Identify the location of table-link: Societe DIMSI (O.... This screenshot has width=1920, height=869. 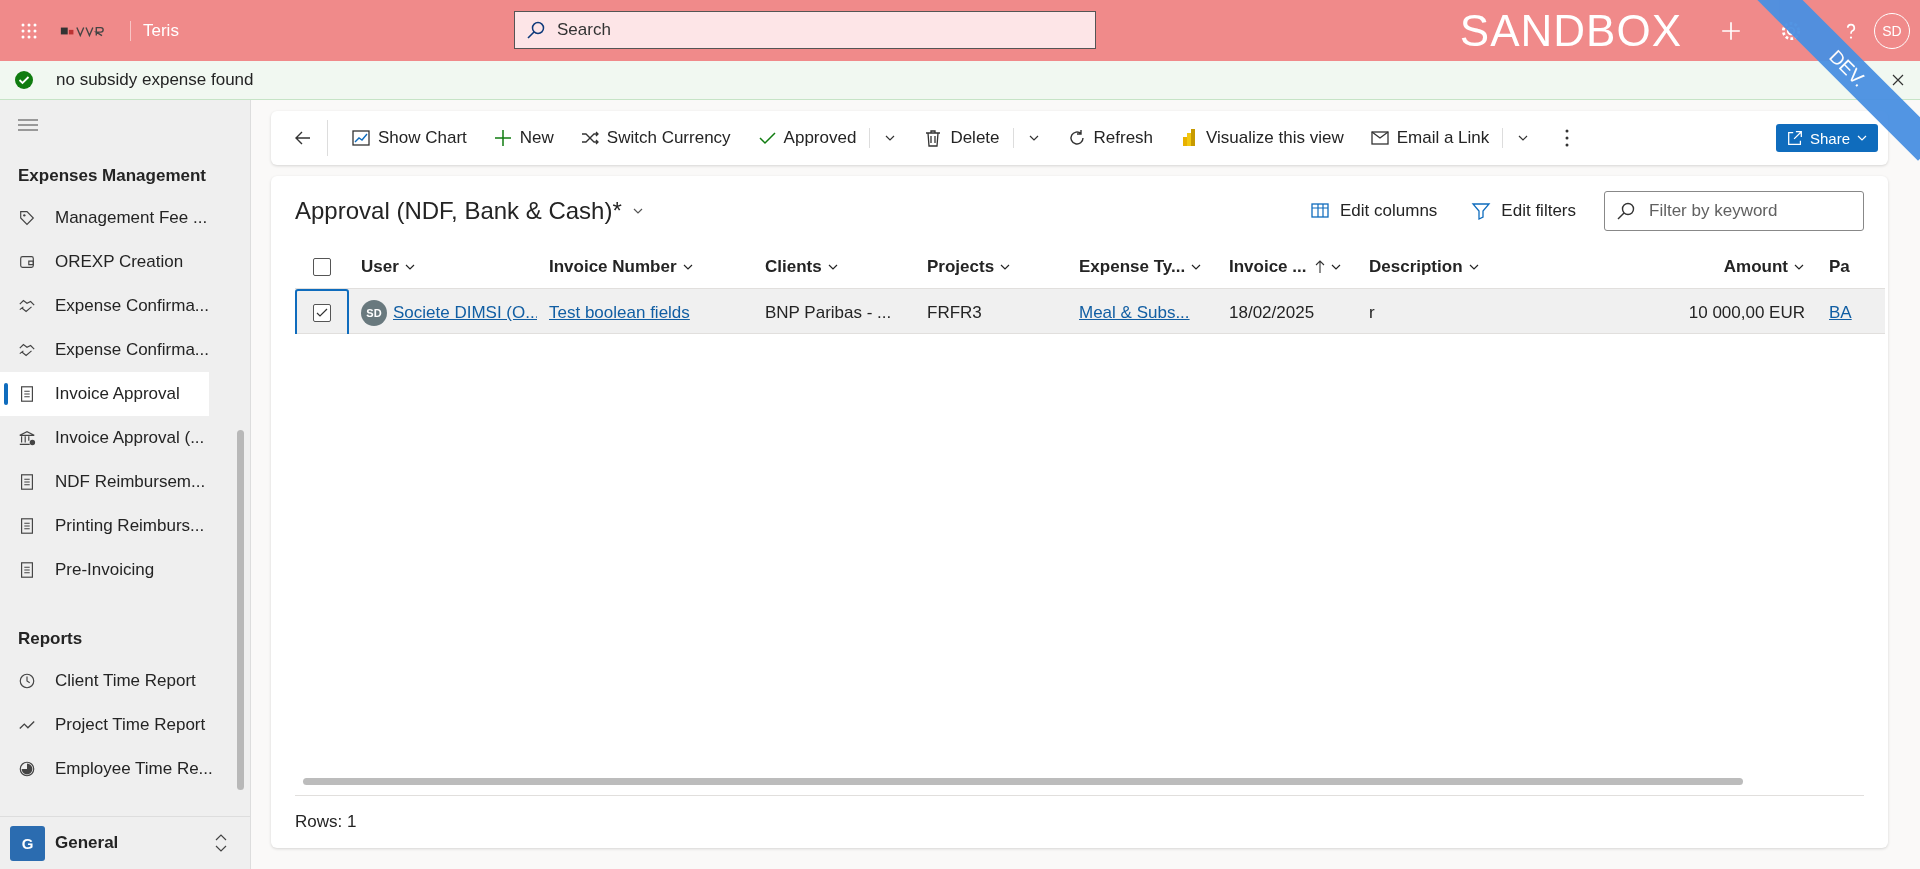
(465, 313).